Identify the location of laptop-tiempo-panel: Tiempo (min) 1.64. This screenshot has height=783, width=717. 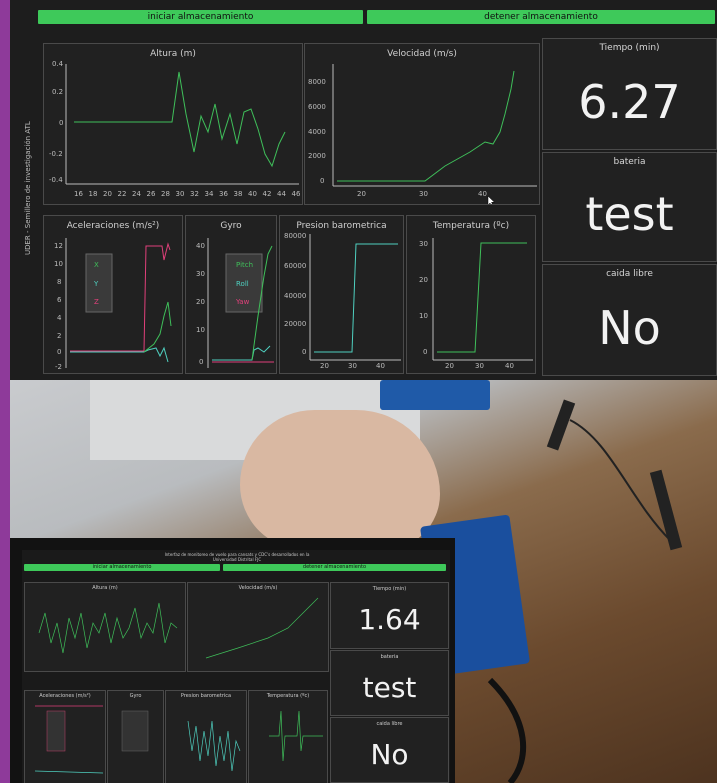
(389, 615).